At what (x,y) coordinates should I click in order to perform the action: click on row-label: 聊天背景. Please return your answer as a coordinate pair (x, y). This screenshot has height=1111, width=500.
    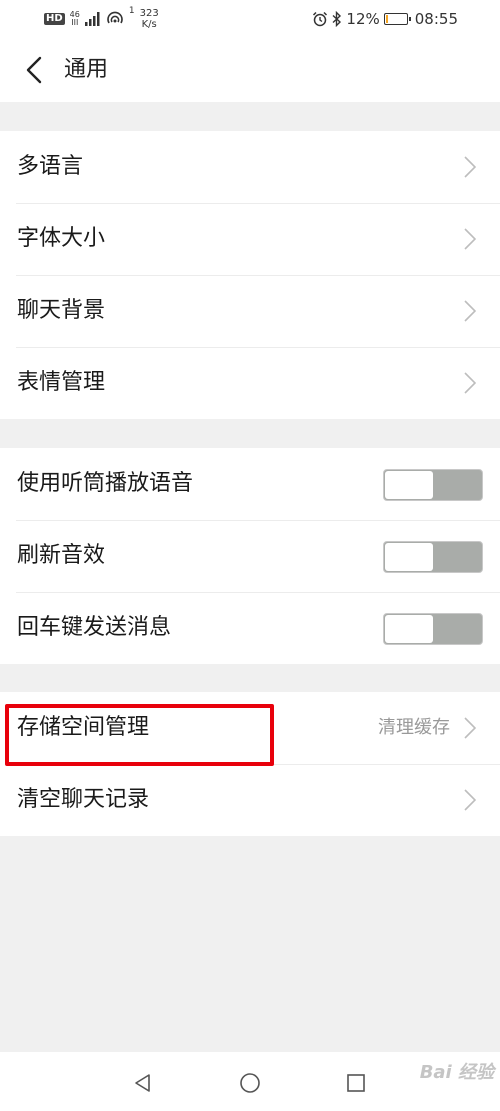
    Looking at the image, I should click on (61, 310).